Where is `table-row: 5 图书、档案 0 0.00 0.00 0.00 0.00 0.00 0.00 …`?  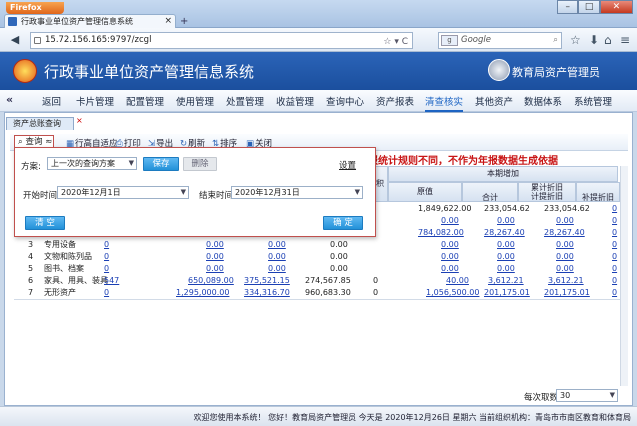
table-row: 5 图书、档案 0 0.00 0.00 0.00 0.00 0.00 0.00 … is located at coordinates (323, 268).